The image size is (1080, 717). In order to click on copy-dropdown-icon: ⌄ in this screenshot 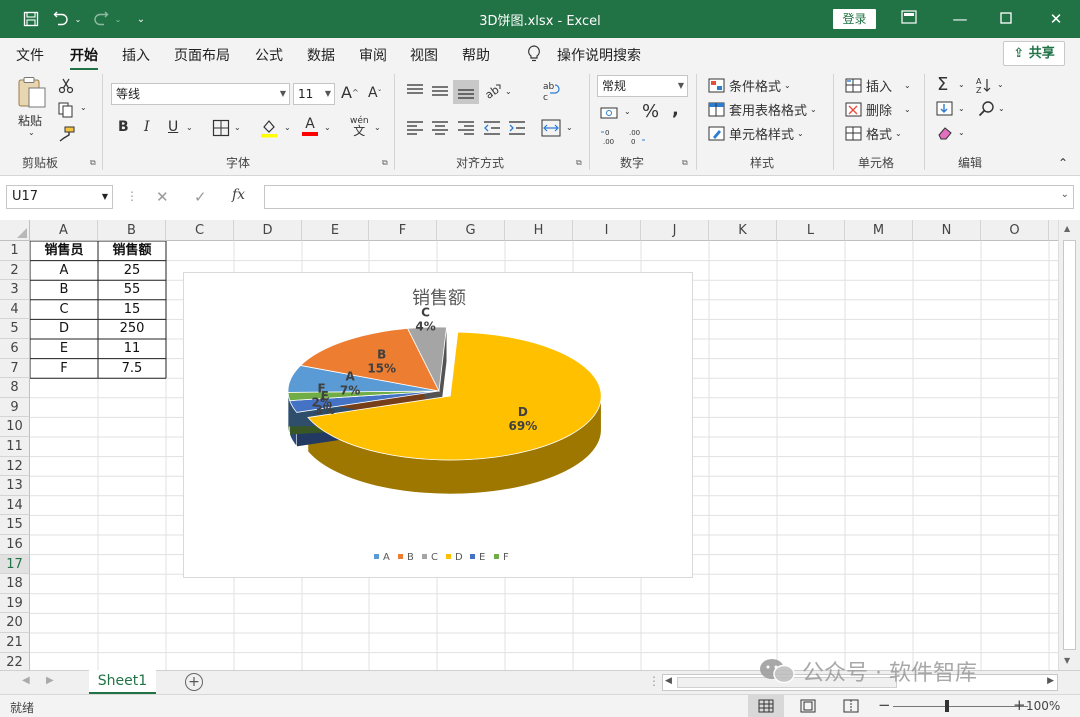, I will do `click(83, 107)`.